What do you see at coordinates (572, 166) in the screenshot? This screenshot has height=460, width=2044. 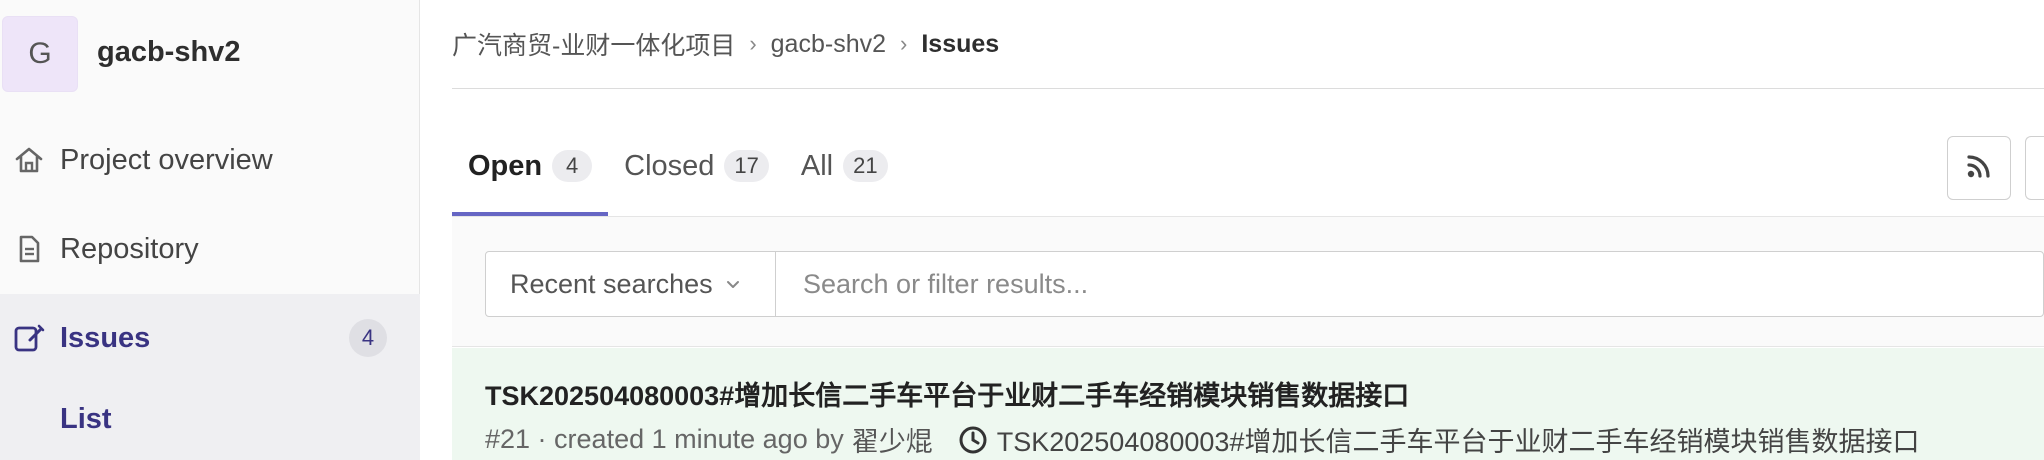 I see `tab-count-badge: 4` at bounding box center [572, 166].